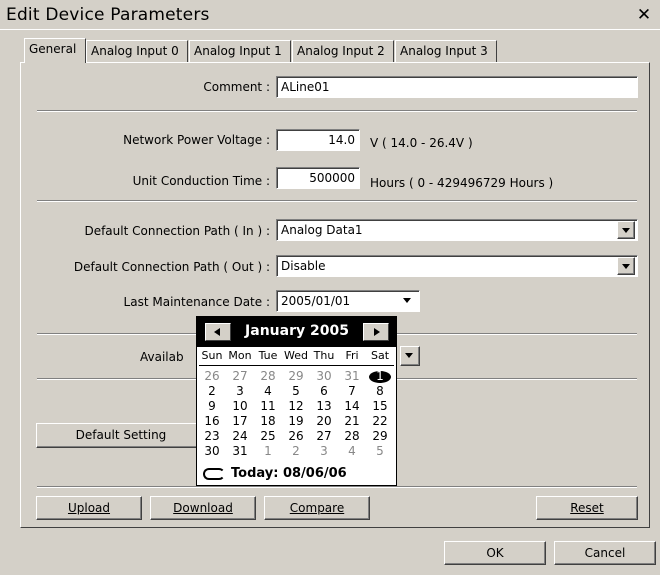 The width and height of the screenshot is (660, 575). What do you see at coordinates (495, 553) in the screenshot?
I see `ok-button: OK` at bounding box center [495, 553].